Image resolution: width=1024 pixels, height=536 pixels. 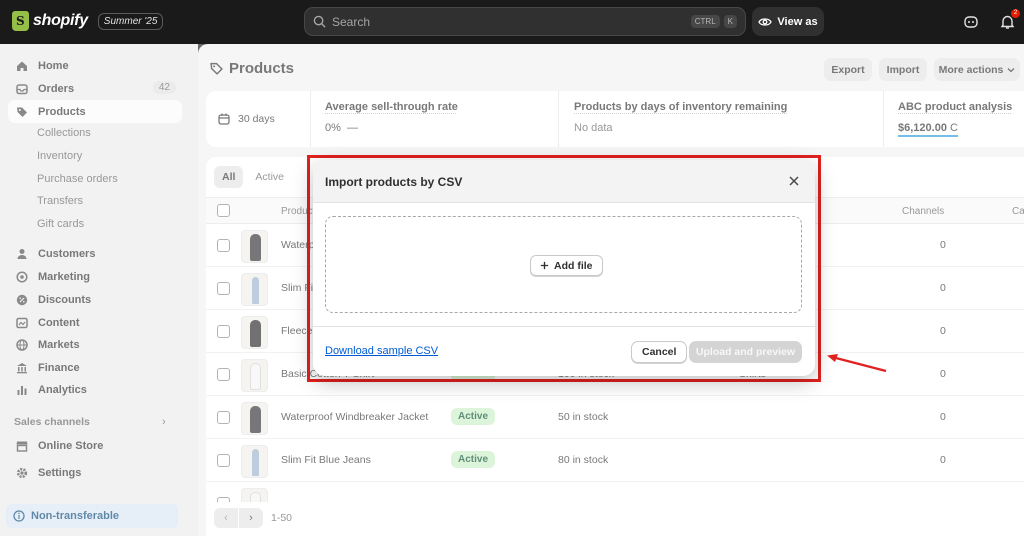 I want to click on add-file-label: Add file, so click(x=573, y=265).